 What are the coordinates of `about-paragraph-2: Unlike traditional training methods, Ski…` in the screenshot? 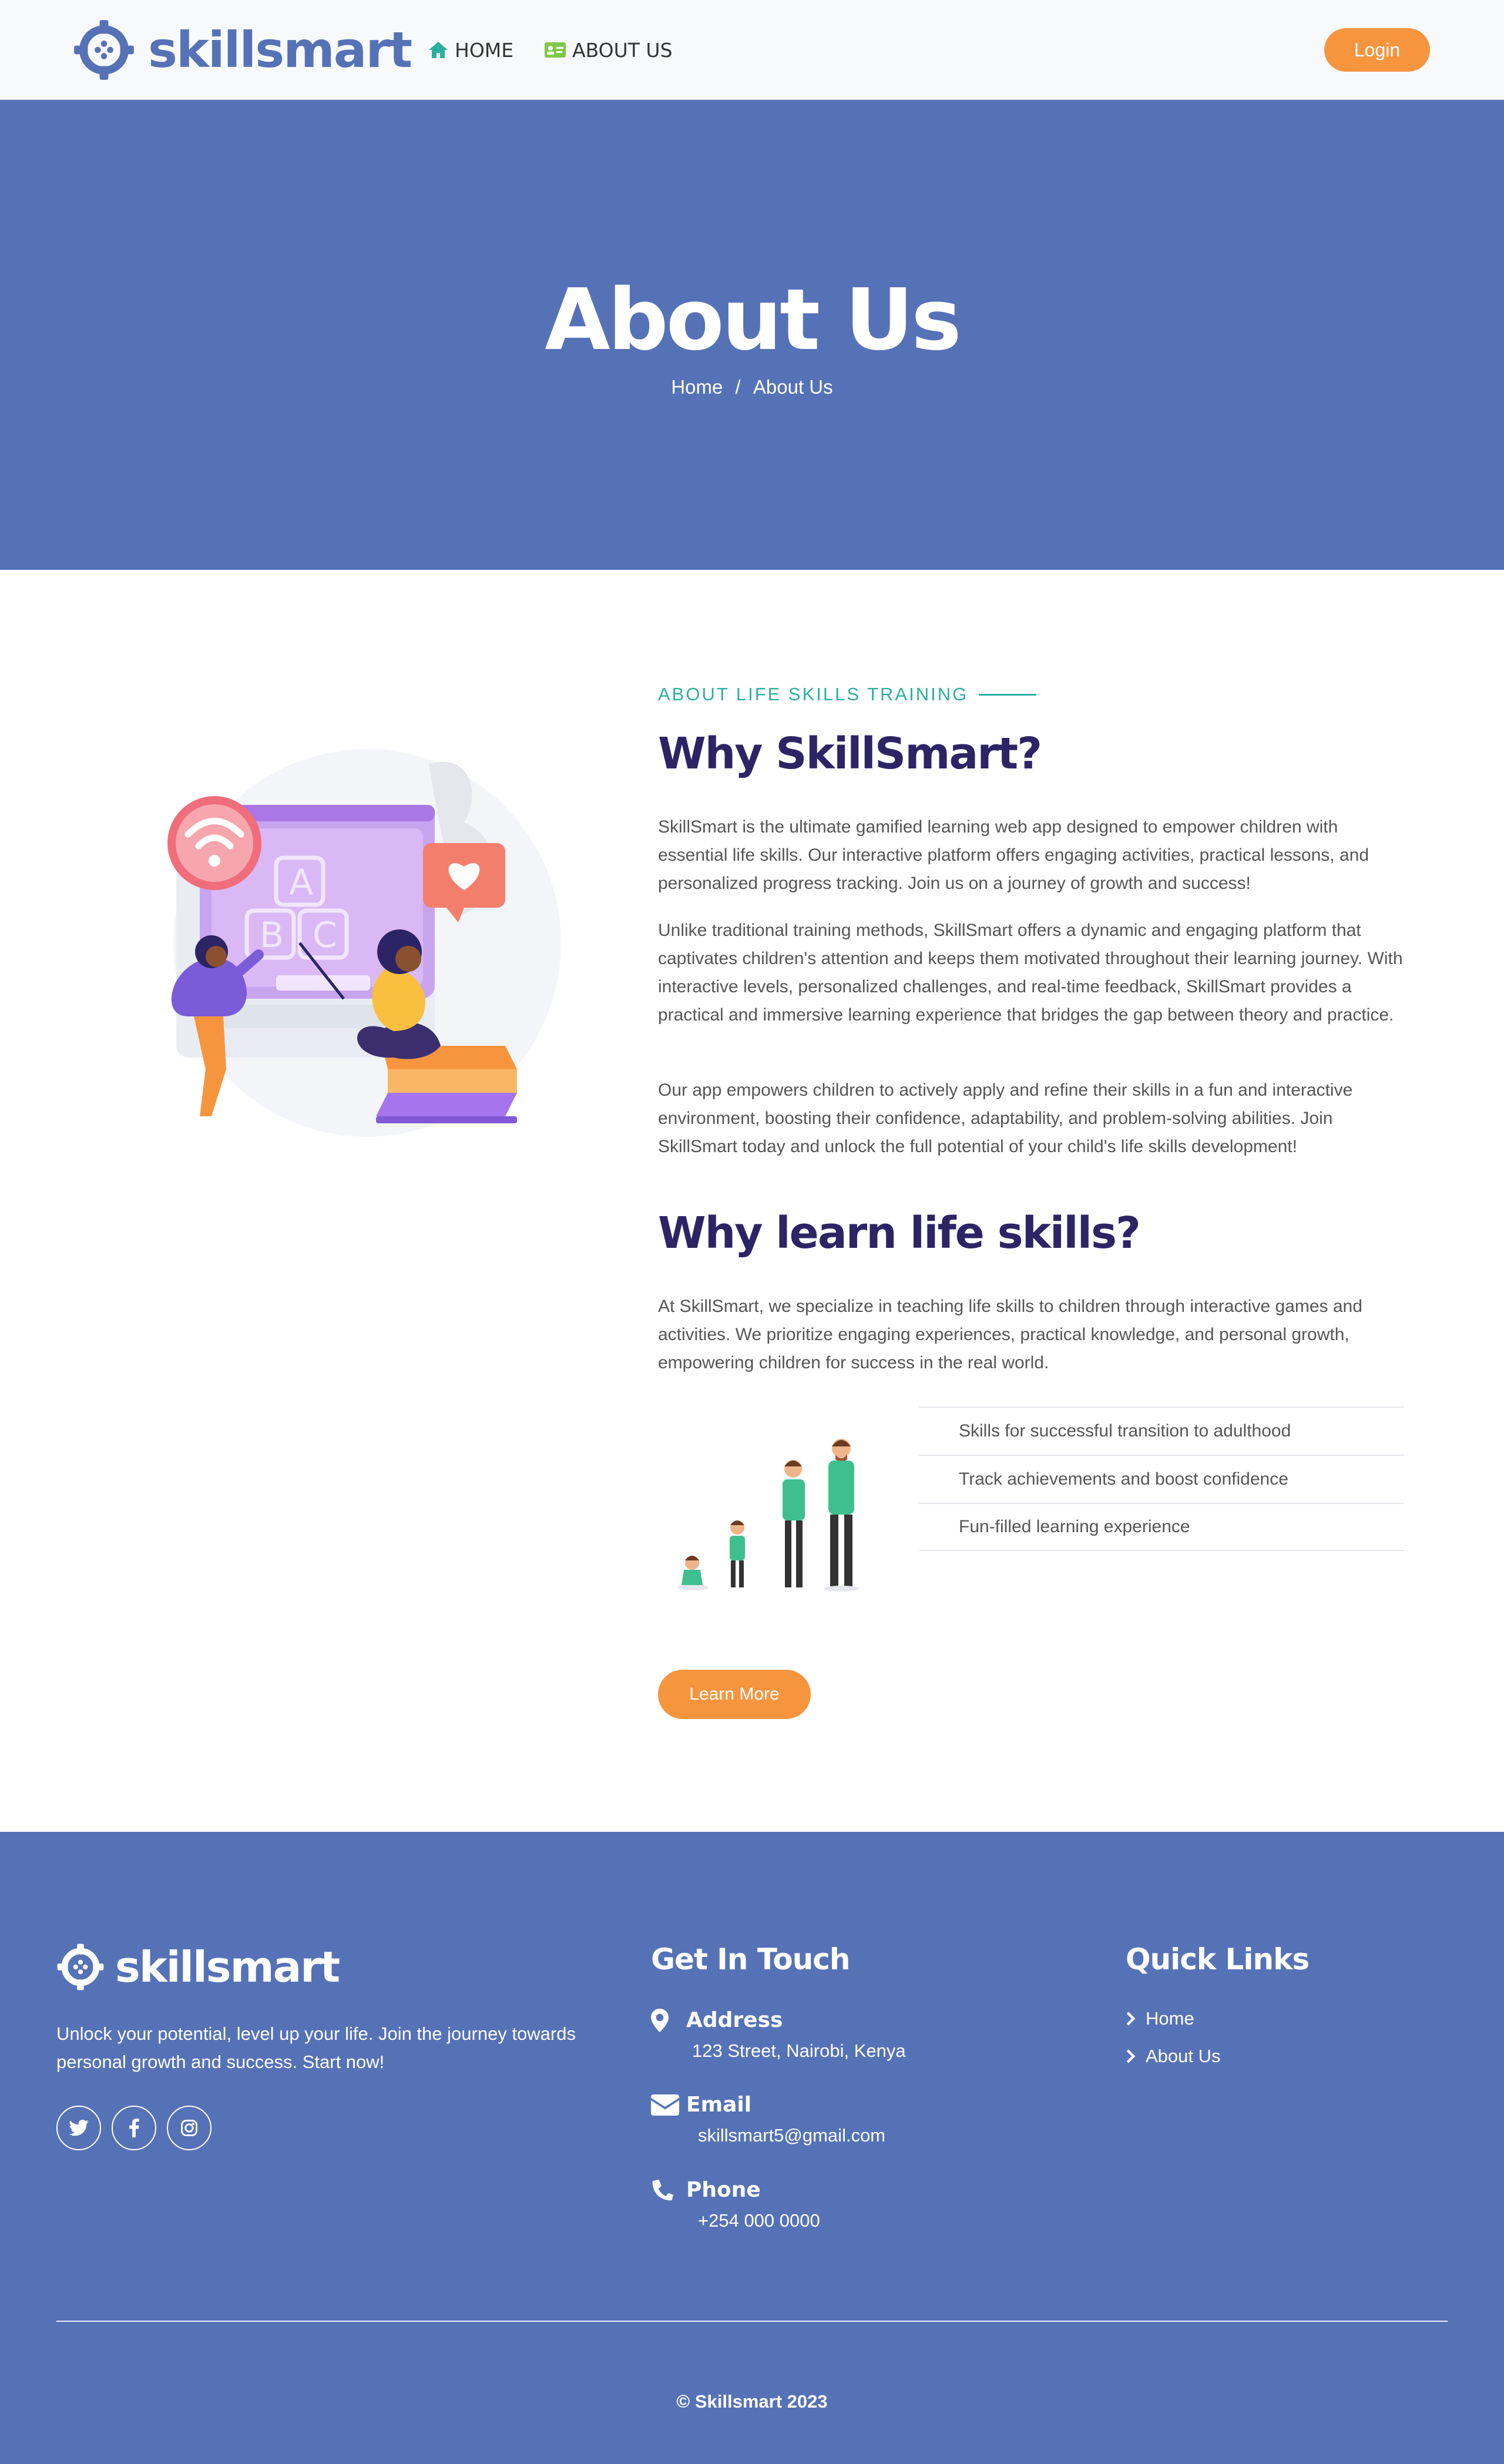 It's located at (1030, 973).